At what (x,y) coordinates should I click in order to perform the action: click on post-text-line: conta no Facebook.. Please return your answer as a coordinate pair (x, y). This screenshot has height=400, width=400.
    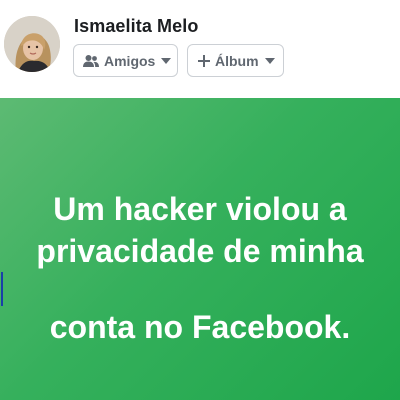
    Looking at the image, I should click on (200, 327).